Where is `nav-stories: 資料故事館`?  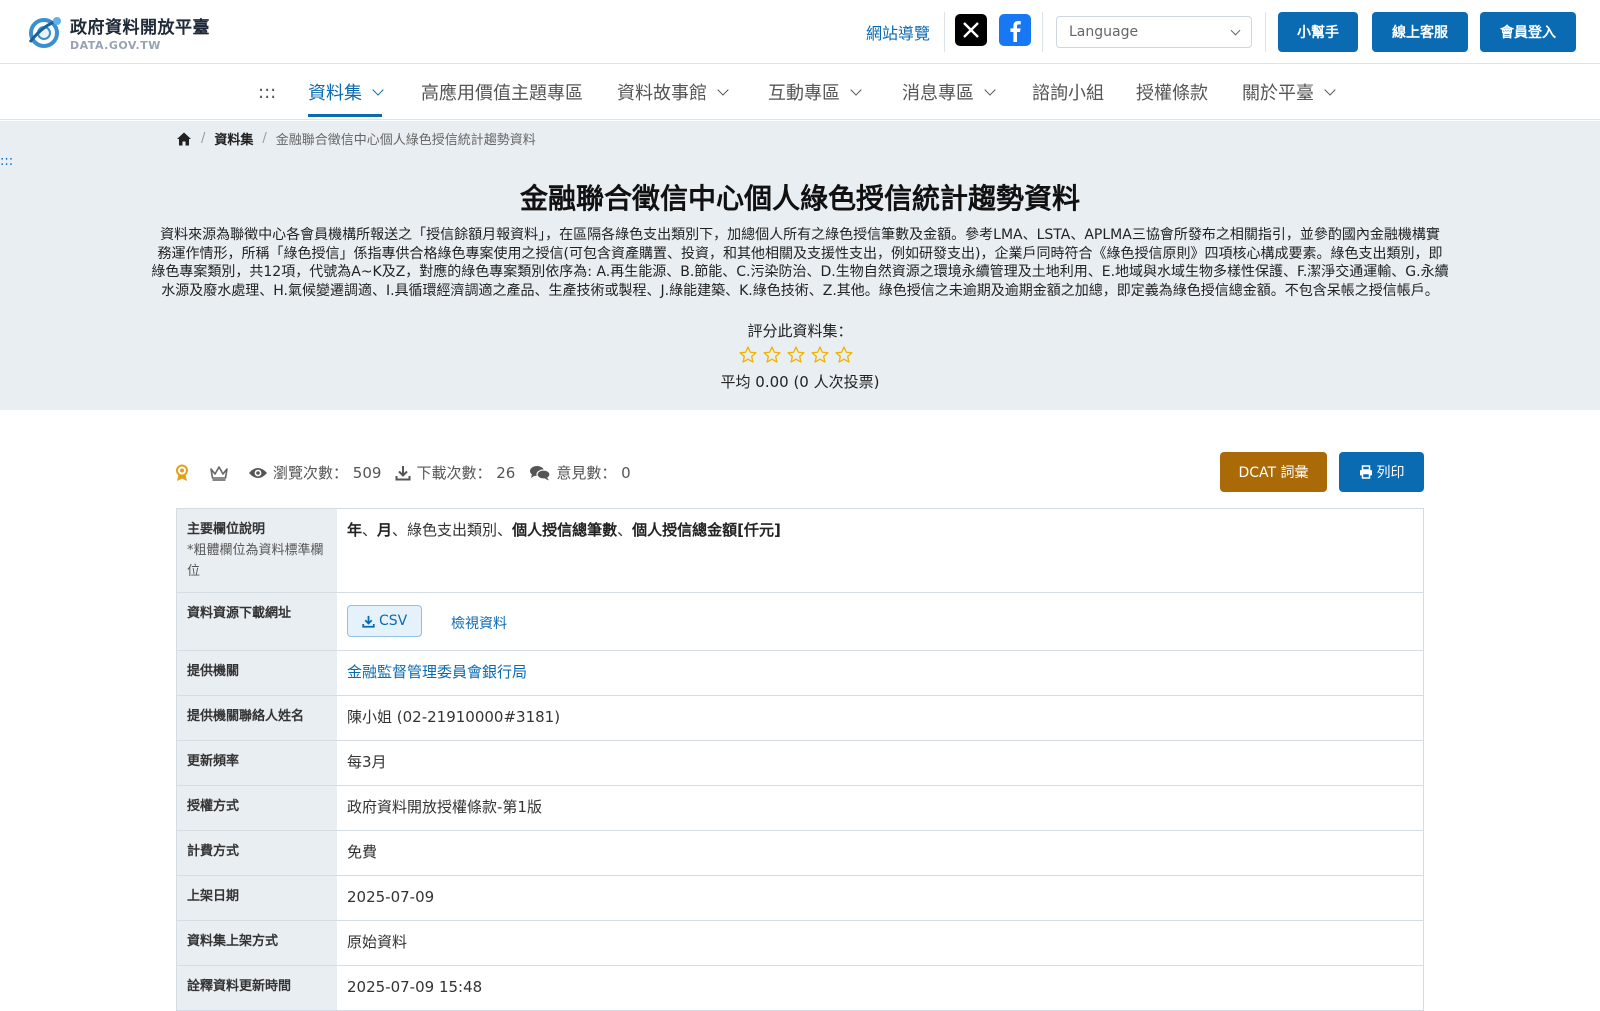 nav-stories: 資料故事館 is located at coordinates (673, 92).